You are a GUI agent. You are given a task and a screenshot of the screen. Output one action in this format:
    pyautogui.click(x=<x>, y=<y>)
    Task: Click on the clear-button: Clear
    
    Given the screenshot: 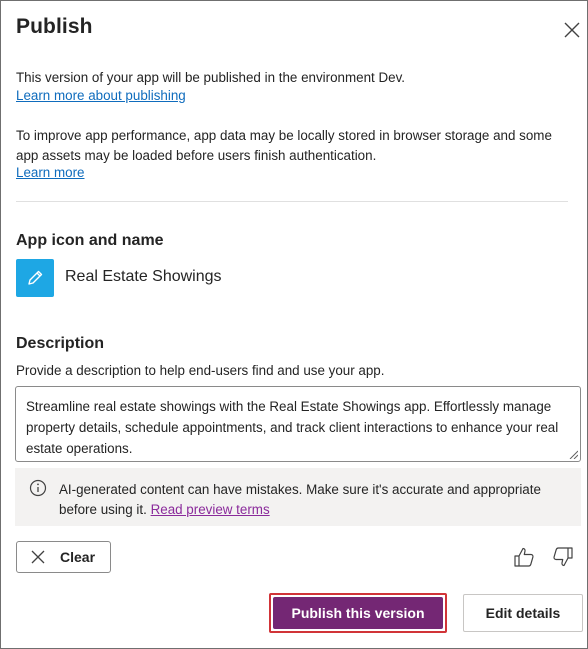 What is the action you would take?
    pyautogui.click(x=63, y=557)
    